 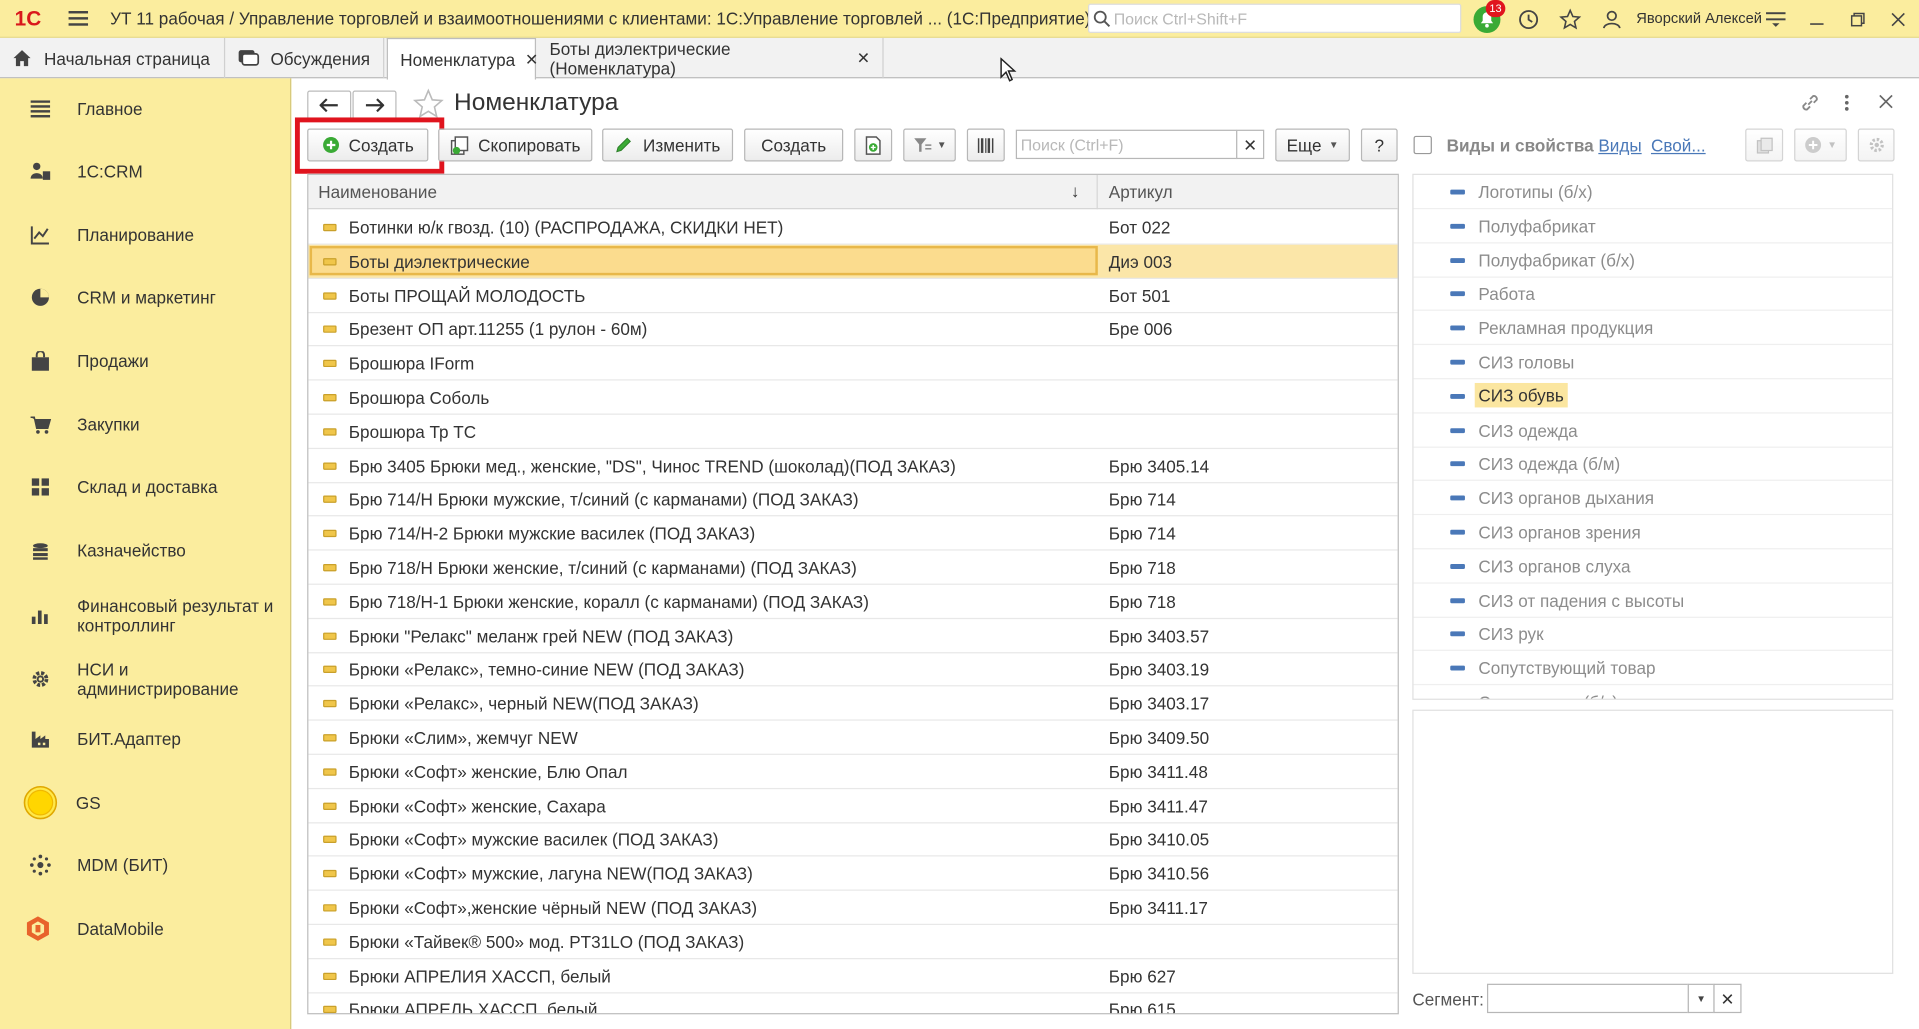 I want to click on sidebar-item-datamobile: DataMobile, so click(x=145, y=928).